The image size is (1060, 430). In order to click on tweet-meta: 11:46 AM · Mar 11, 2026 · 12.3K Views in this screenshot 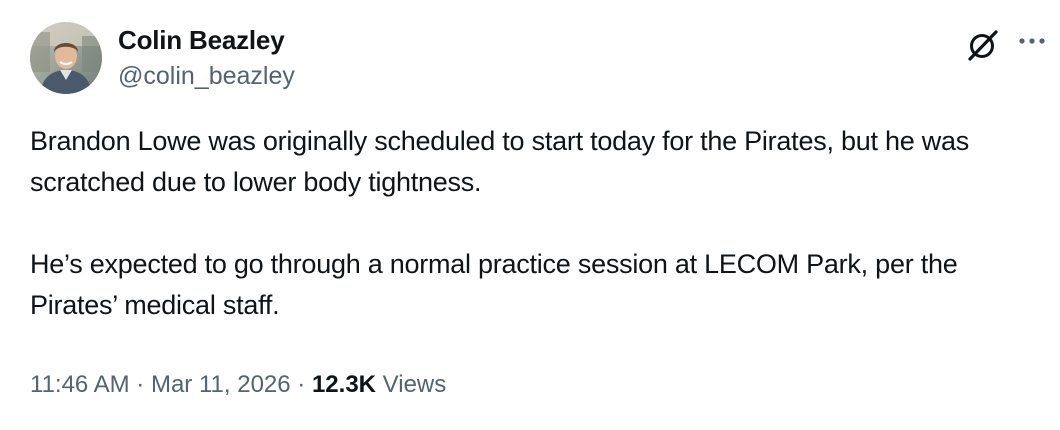, I will do `click(238, 385)`.